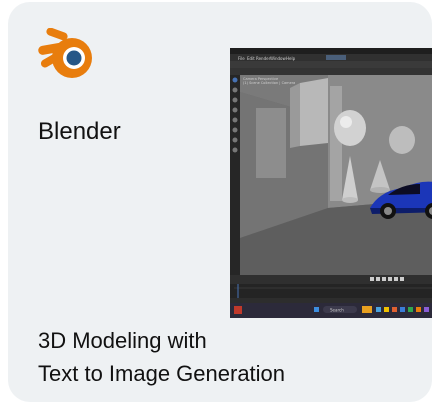 The width and height of the screenshot is (432, 405). Describe the element at coordinates (122, 340) in the screenshot. I see `description-line-1: 3D Modeling with` at that location.